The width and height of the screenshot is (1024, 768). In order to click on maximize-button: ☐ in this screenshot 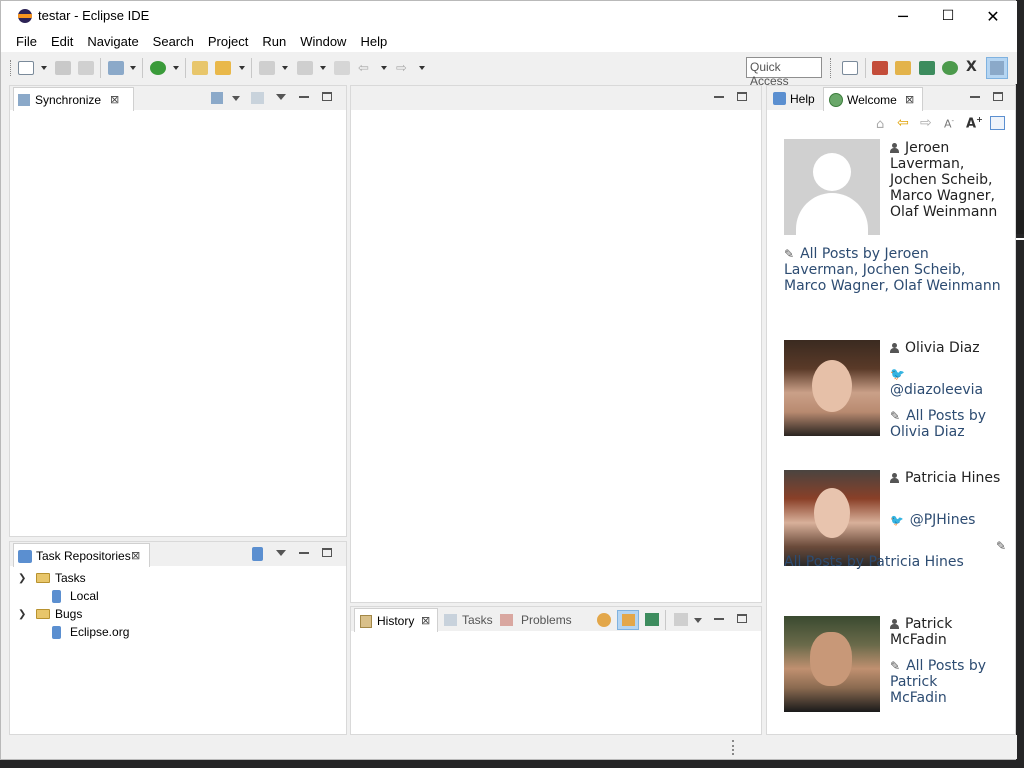, I will do `click(948, 16)`.